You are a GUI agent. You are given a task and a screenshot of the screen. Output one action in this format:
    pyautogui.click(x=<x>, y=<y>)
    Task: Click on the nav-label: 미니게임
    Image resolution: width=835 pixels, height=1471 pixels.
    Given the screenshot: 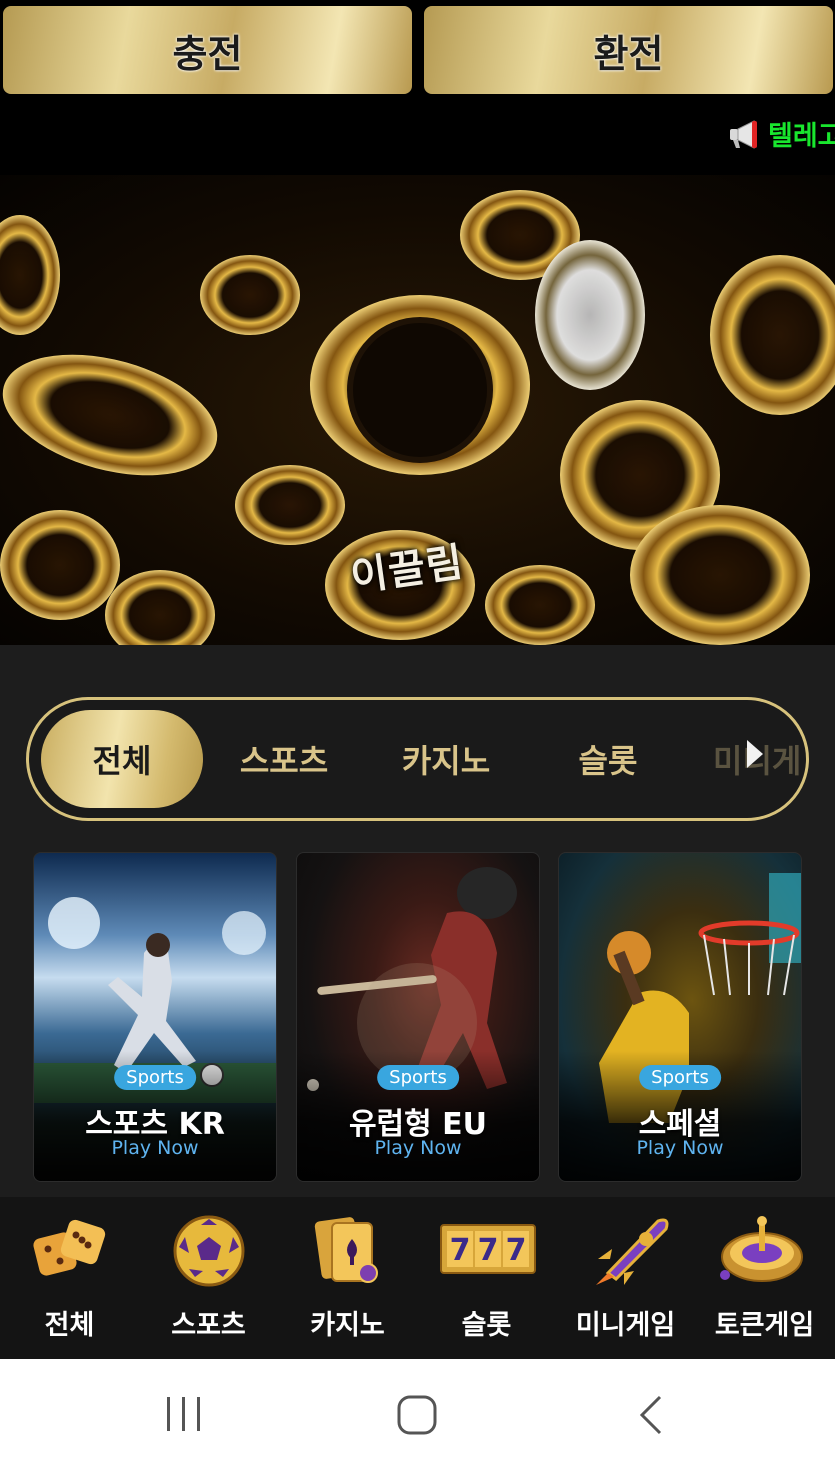 What is the action you would take?
    pyautogui.click(x=625, y=1325)
    